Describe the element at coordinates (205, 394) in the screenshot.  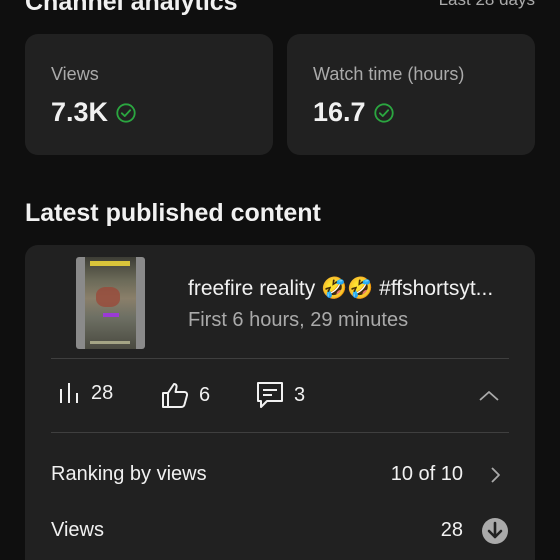
I see `likes-count: 6` at that location.